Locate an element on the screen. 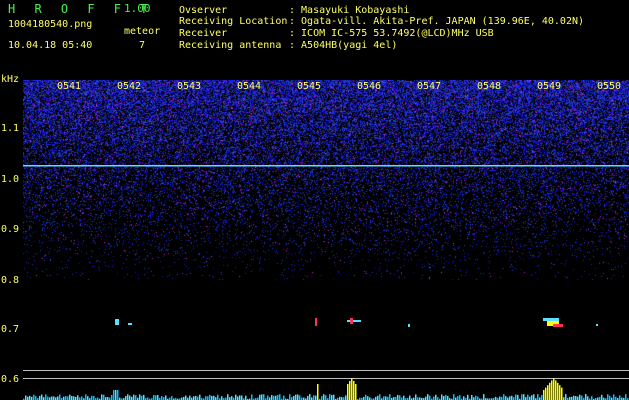 The image size is (629, 400). meteor-count: 7 is located at coordinates (142, 45).